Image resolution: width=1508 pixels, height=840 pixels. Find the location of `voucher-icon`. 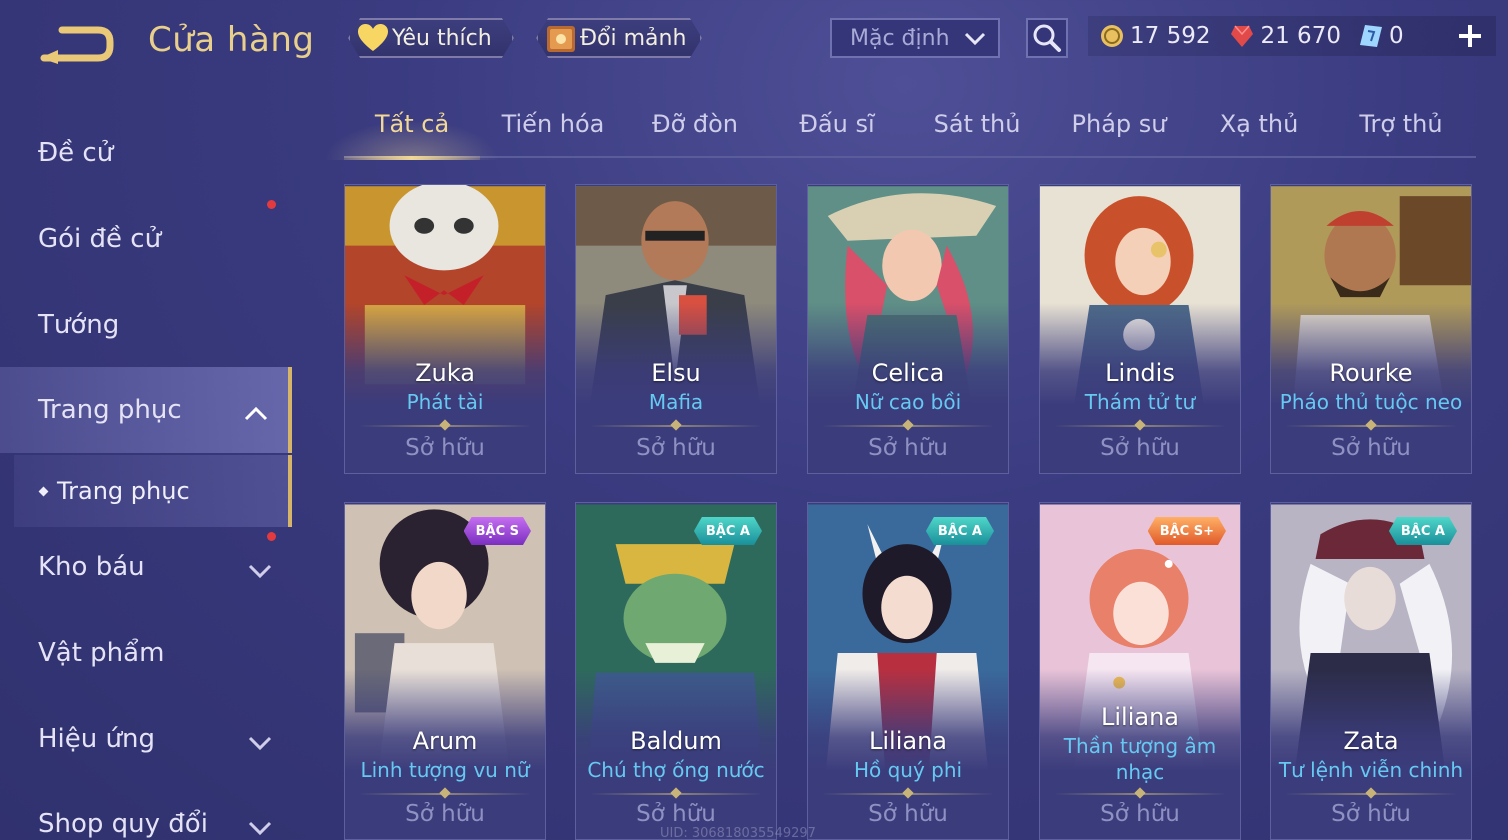

voucher-icon is located at coordinates (1371, 36).